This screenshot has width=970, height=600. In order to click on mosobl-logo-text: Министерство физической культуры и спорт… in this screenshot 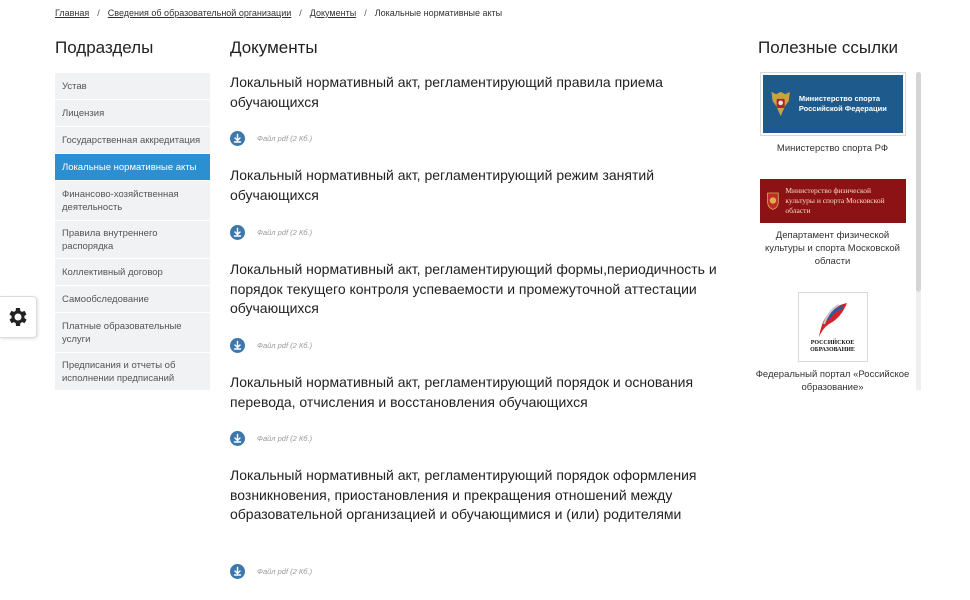, I will do `click(835, 200)`.